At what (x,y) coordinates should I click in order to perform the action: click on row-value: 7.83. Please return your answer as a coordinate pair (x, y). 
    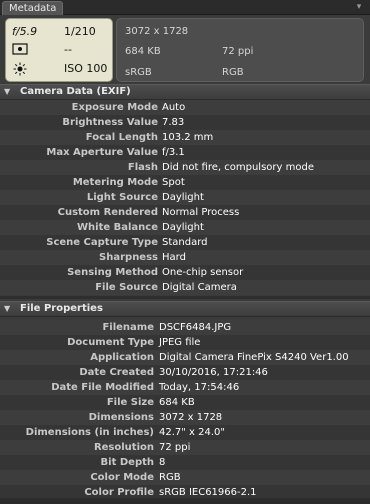
    Looking at the image, I should click on (173, 122).